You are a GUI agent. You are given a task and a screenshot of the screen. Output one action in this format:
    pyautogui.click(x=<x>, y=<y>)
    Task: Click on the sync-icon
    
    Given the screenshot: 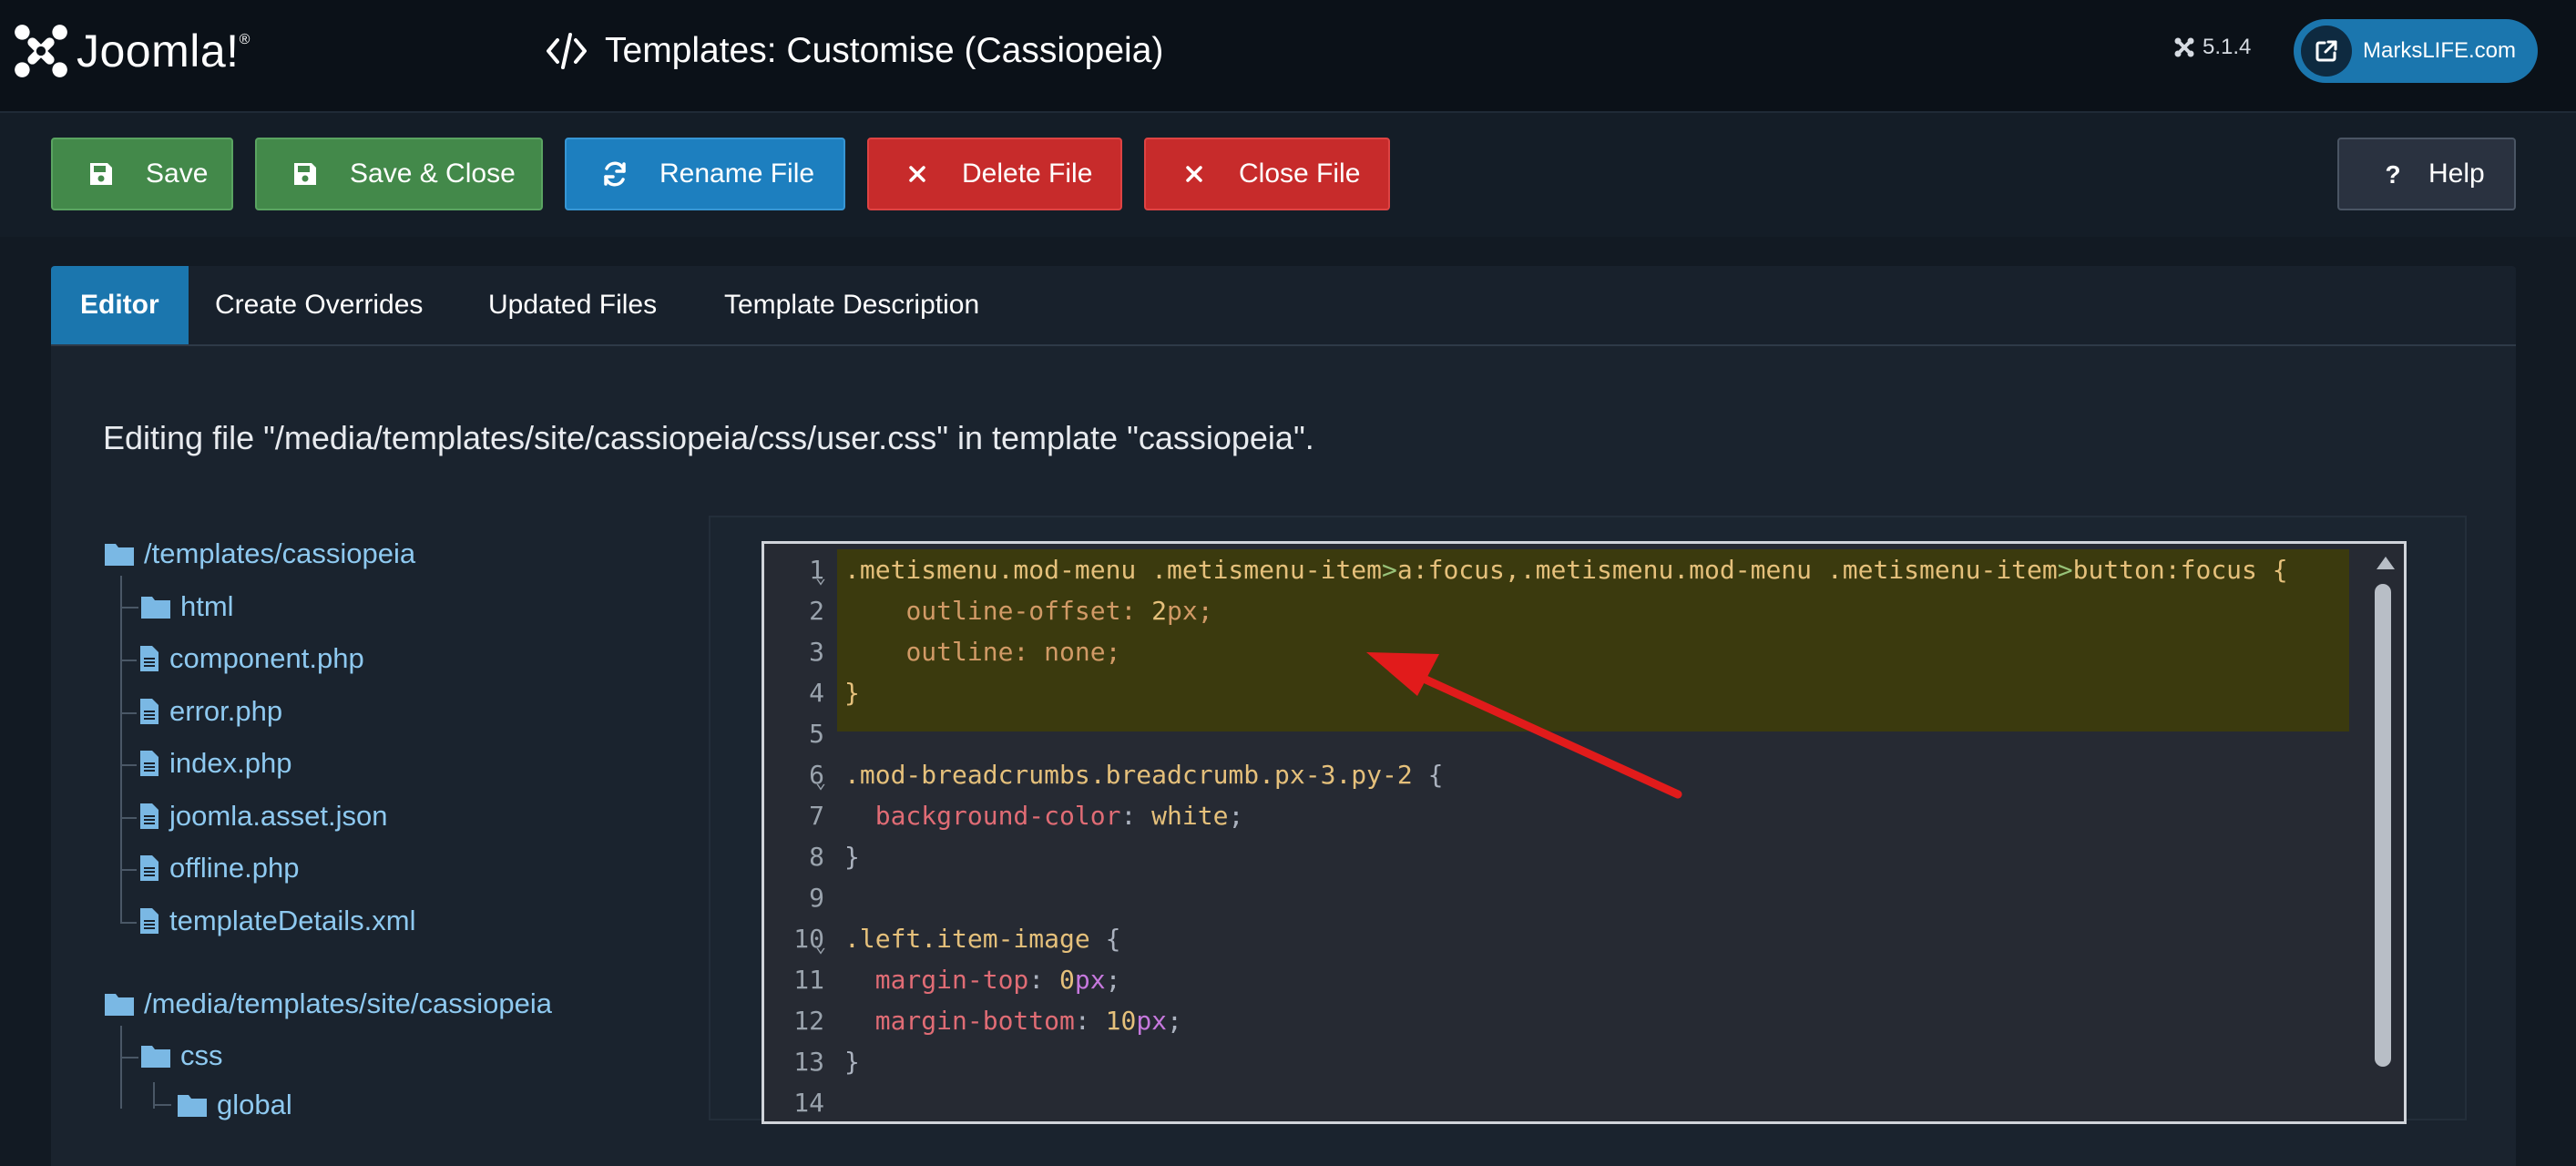 What is the action you would take?
    pyautogui.click(x=615, y=174)
    